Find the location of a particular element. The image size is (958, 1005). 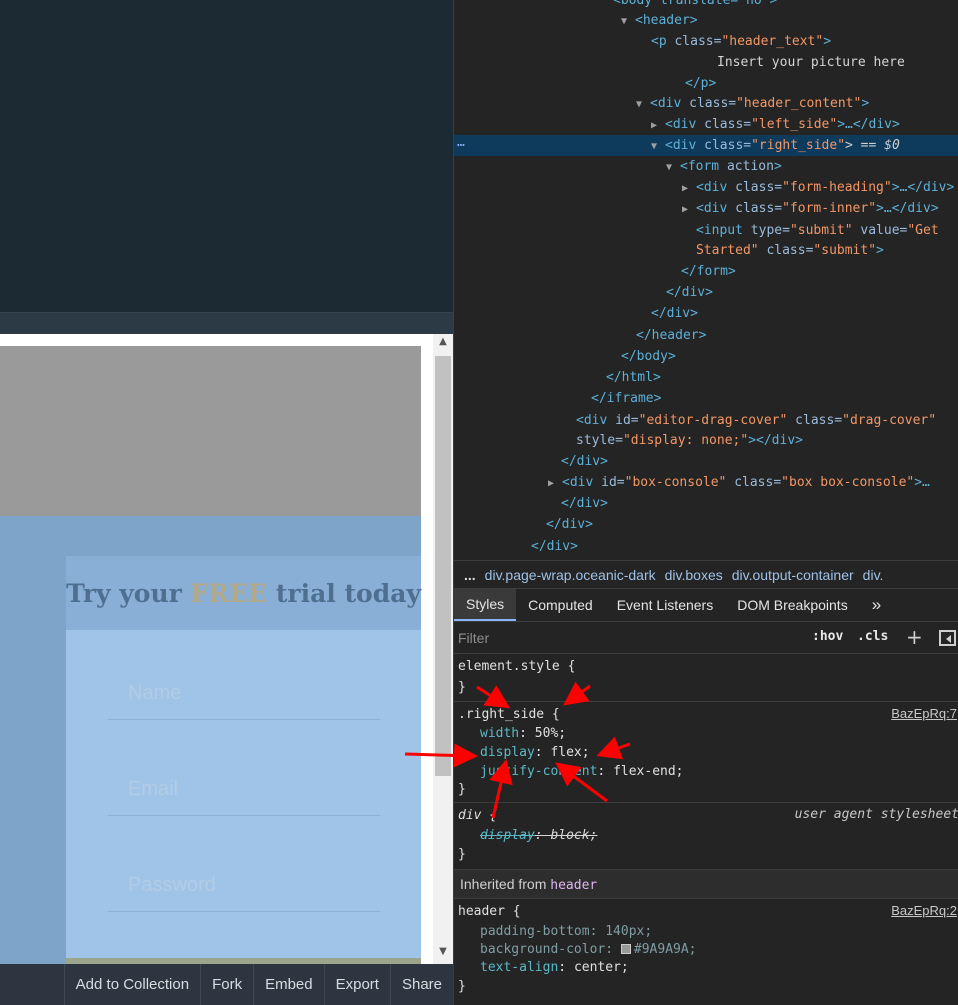

attr-value: "header_text" is located at coordinates (772, 41).